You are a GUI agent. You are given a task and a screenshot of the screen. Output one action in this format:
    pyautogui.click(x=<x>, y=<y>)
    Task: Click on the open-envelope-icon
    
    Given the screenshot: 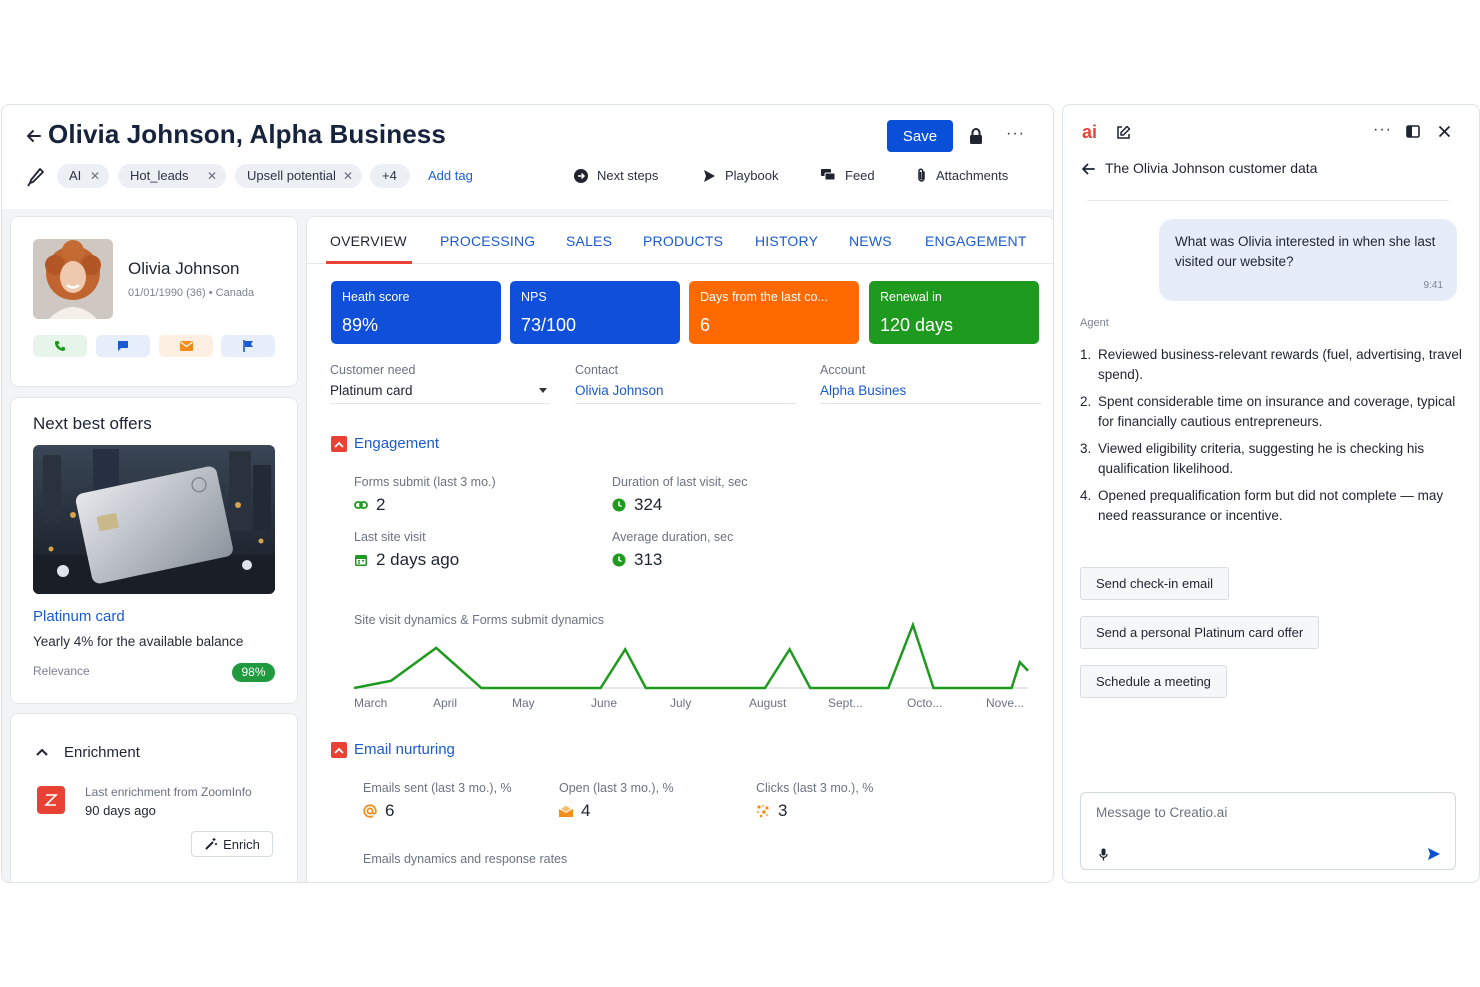 What is the action you would take?
    pyautogui.click(x=566, y=811)
    